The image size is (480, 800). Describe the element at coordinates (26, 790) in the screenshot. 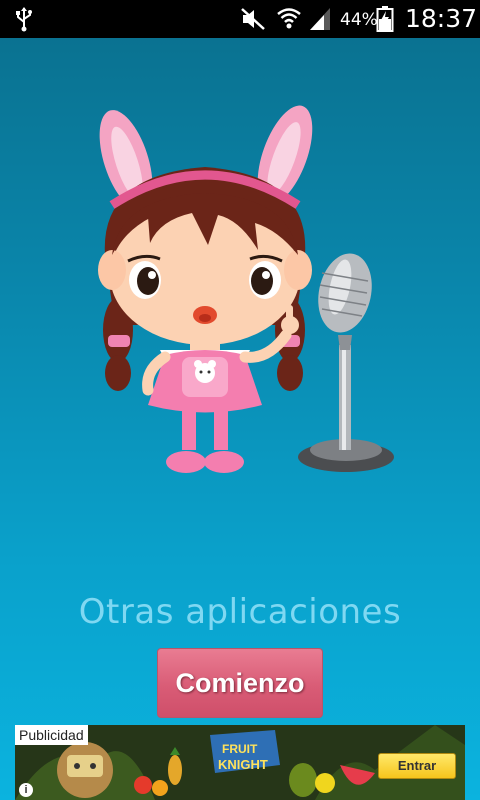

I see `ad-info-icon: i` at that location.